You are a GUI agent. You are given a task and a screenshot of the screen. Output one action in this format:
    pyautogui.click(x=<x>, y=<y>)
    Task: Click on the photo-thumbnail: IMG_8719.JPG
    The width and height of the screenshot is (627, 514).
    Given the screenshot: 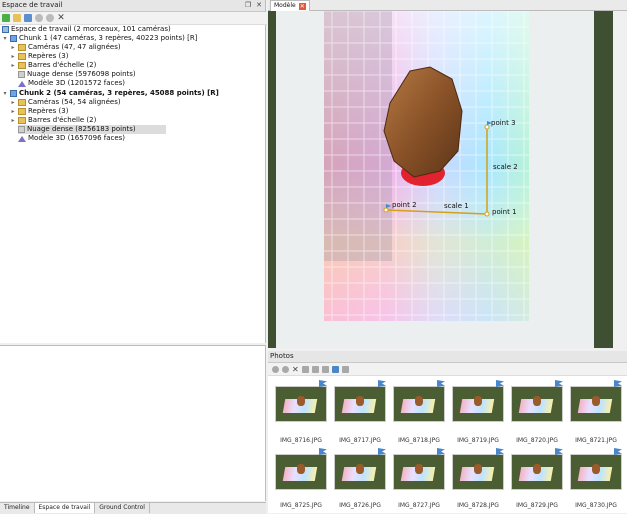 What is the action you would take?
    pyautogui.click(x=478, y=412)
    